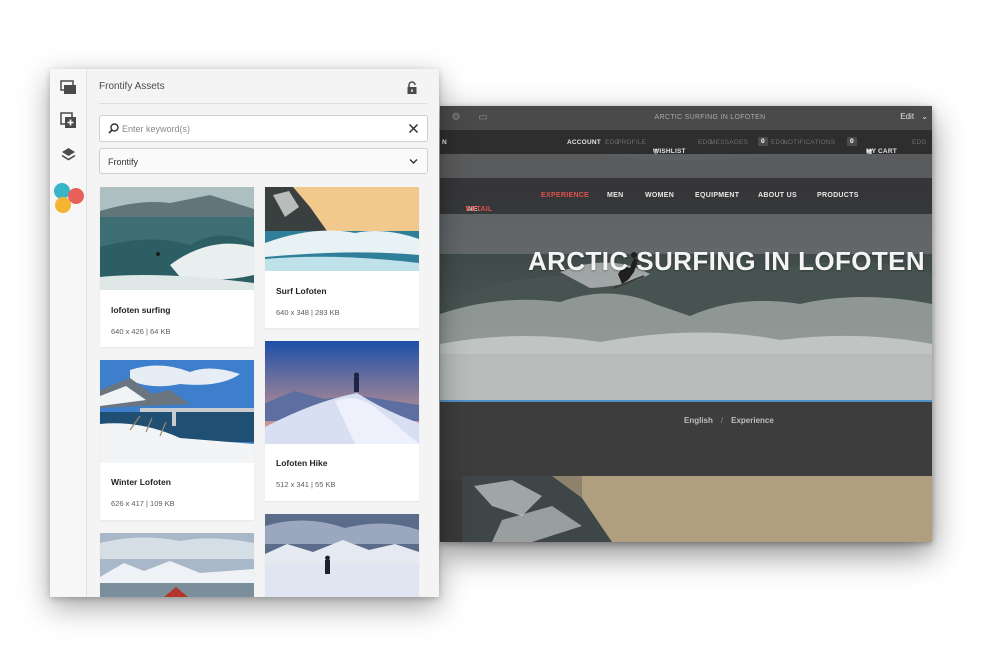 The height and width of the screenshot is (667, 982). What do you see at coordinates (924, 116) in the screenshot?
I see `chevron-down-icon: ⌄` at bounding box center [924, 116].